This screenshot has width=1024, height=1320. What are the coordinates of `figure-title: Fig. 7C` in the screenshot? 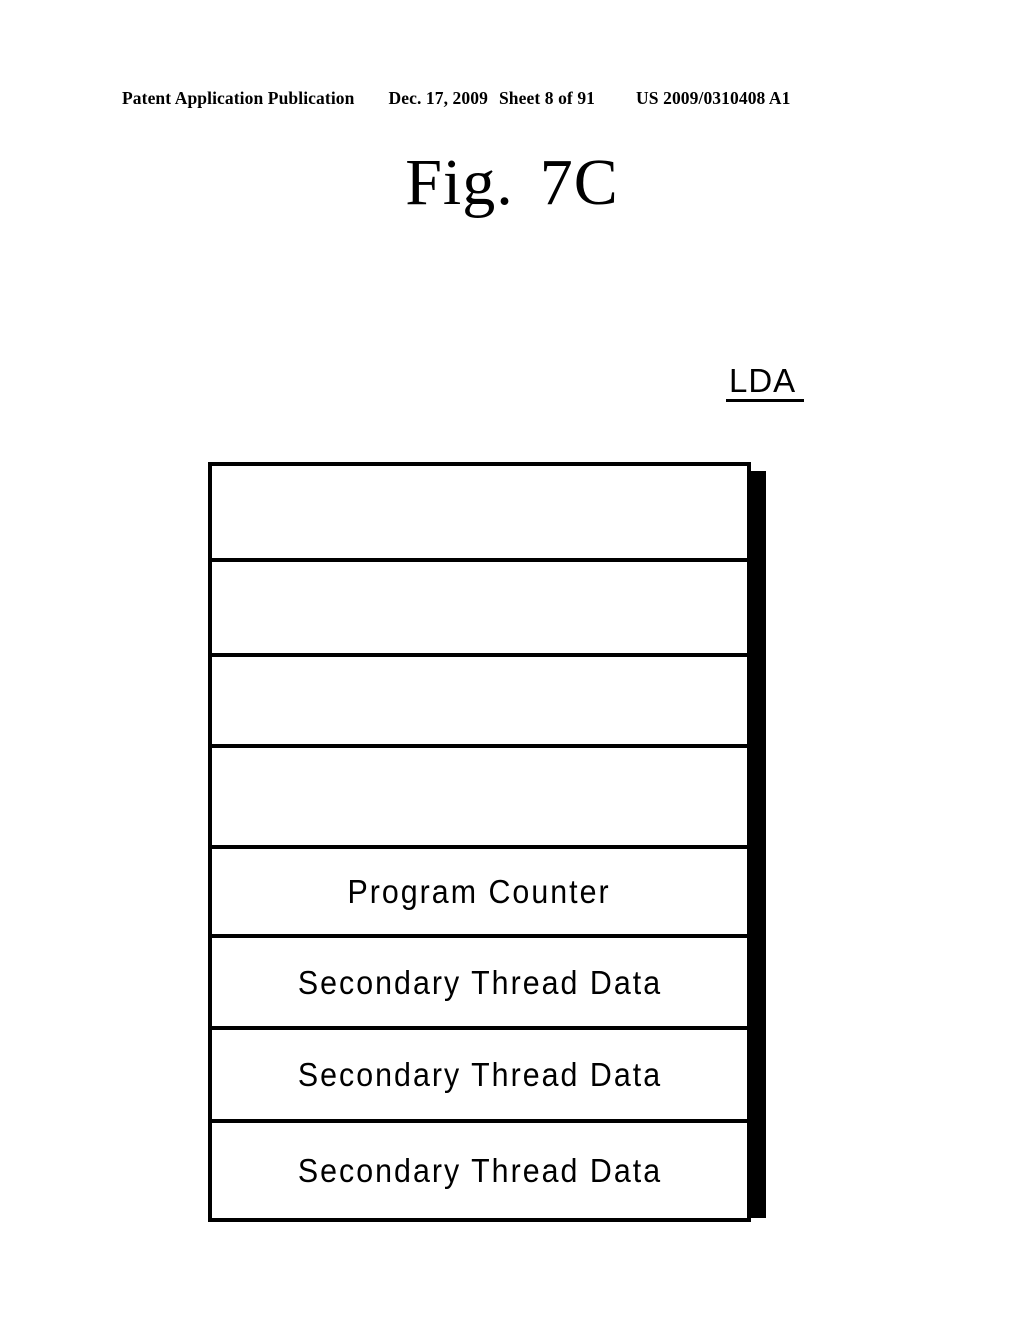 It's located at (512, 183).